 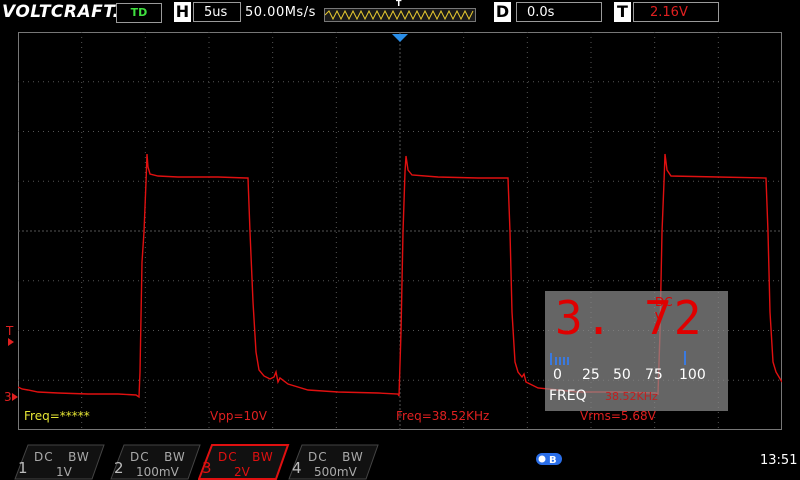 I want to click on trigger-label: T, so click(x=622, y=12).